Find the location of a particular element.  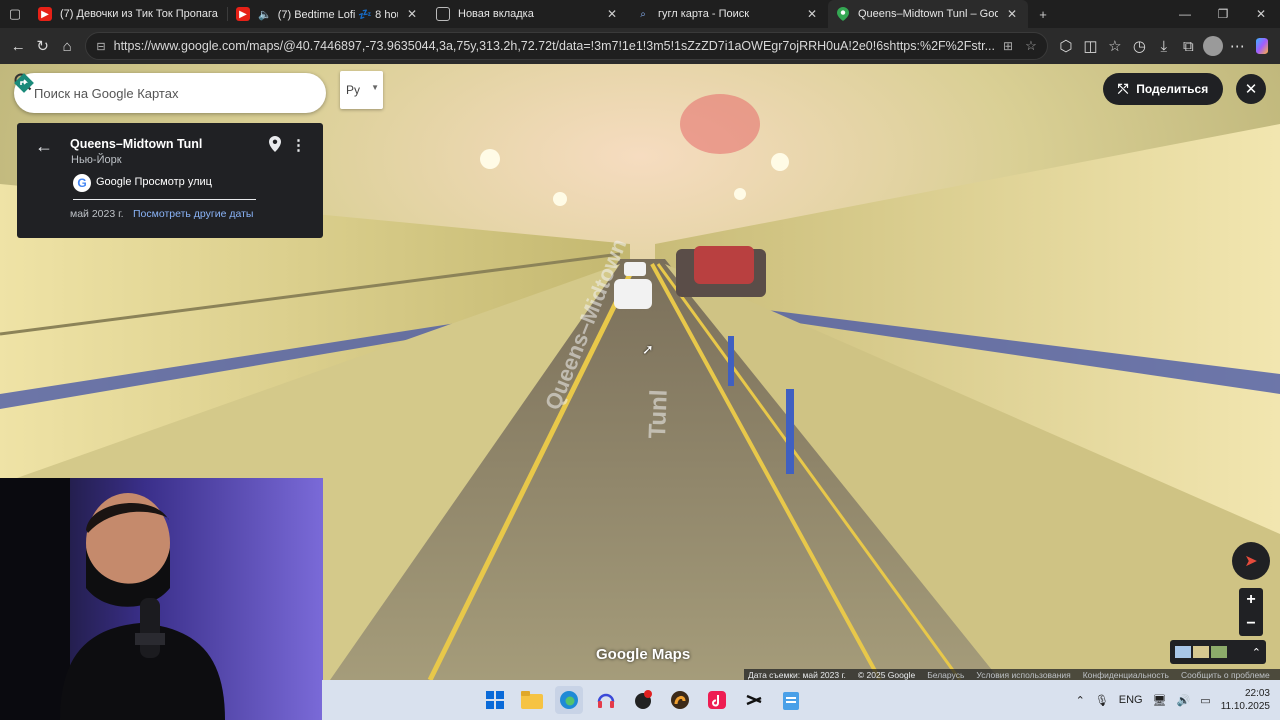

privacy-link: Конфиденциальность is located at coordinates (1126, 675).